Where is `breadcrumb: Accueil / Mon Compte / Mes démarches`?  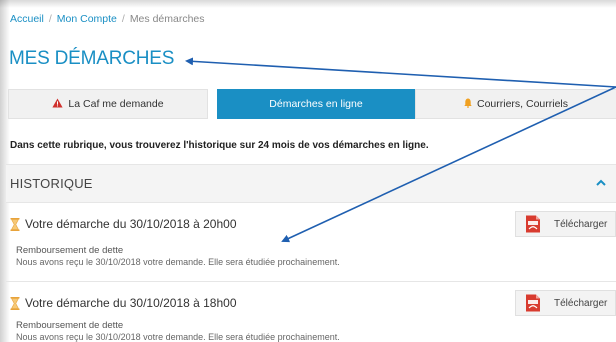 breadcrumb: Accueil / Mon Compte / Mes démarches is located at coordinates (107, 19).